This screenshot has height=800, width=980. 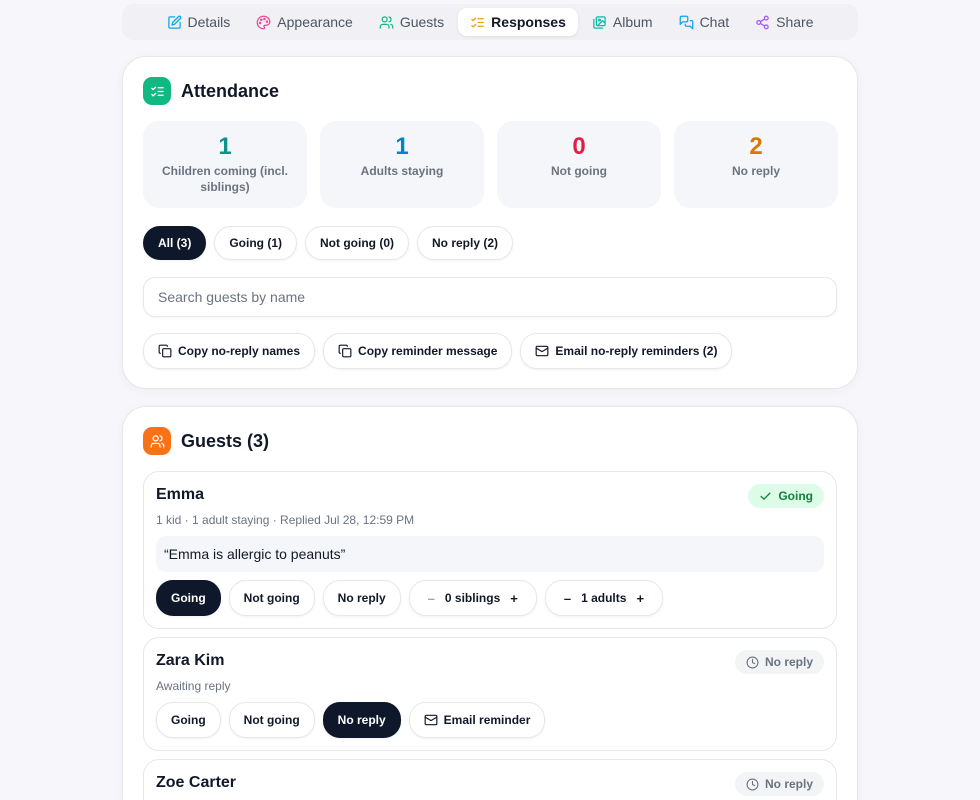 I want to click on email-reminder-button: Email reminder, so click(x=477, y=720).